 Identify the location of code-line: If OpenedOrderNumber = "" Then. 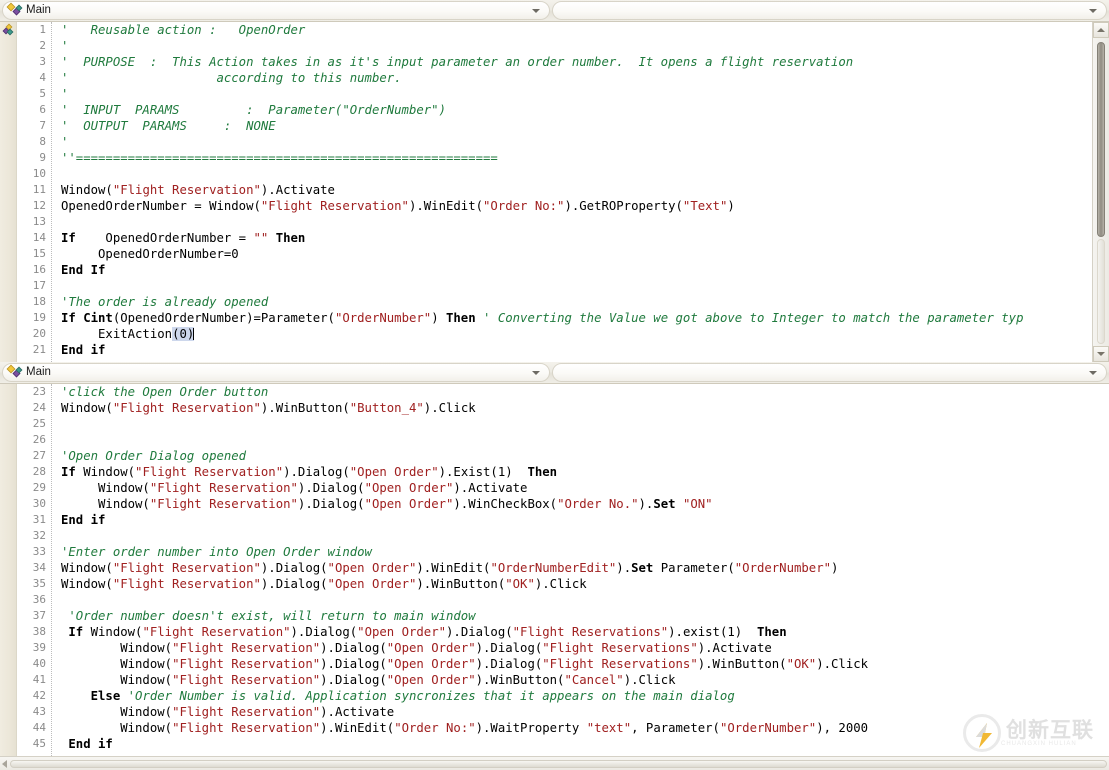
(585, 238).